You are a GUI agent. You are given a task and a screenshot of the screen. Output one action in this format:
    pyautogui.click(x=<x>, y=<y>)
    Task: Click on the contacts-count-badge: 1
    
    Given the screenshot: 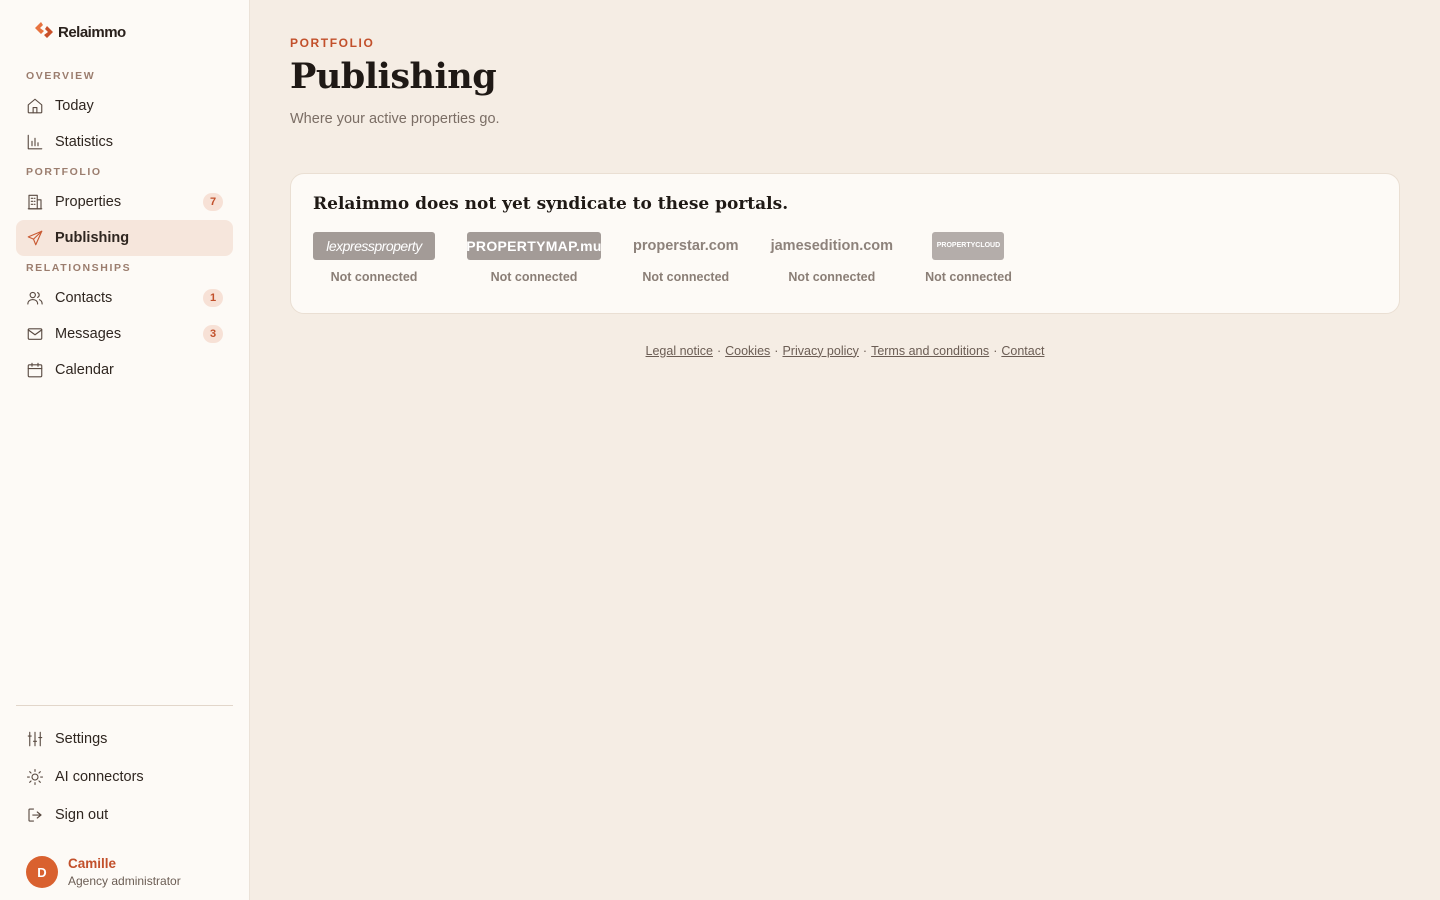 What is the action you would take?
    pyautogui.click(x=213, y=298)
    